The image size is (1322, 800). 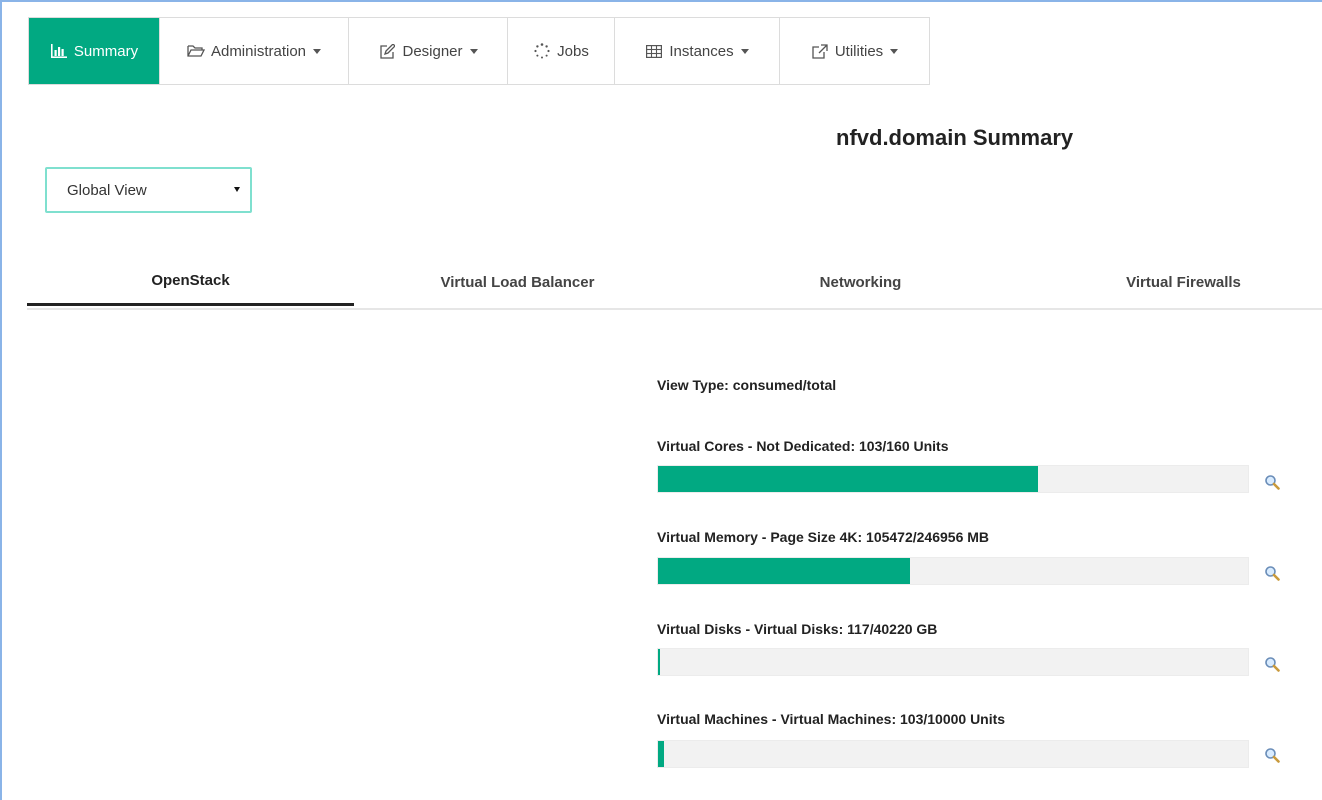 I want to click on window-border-top, so click(x=661, y=1).